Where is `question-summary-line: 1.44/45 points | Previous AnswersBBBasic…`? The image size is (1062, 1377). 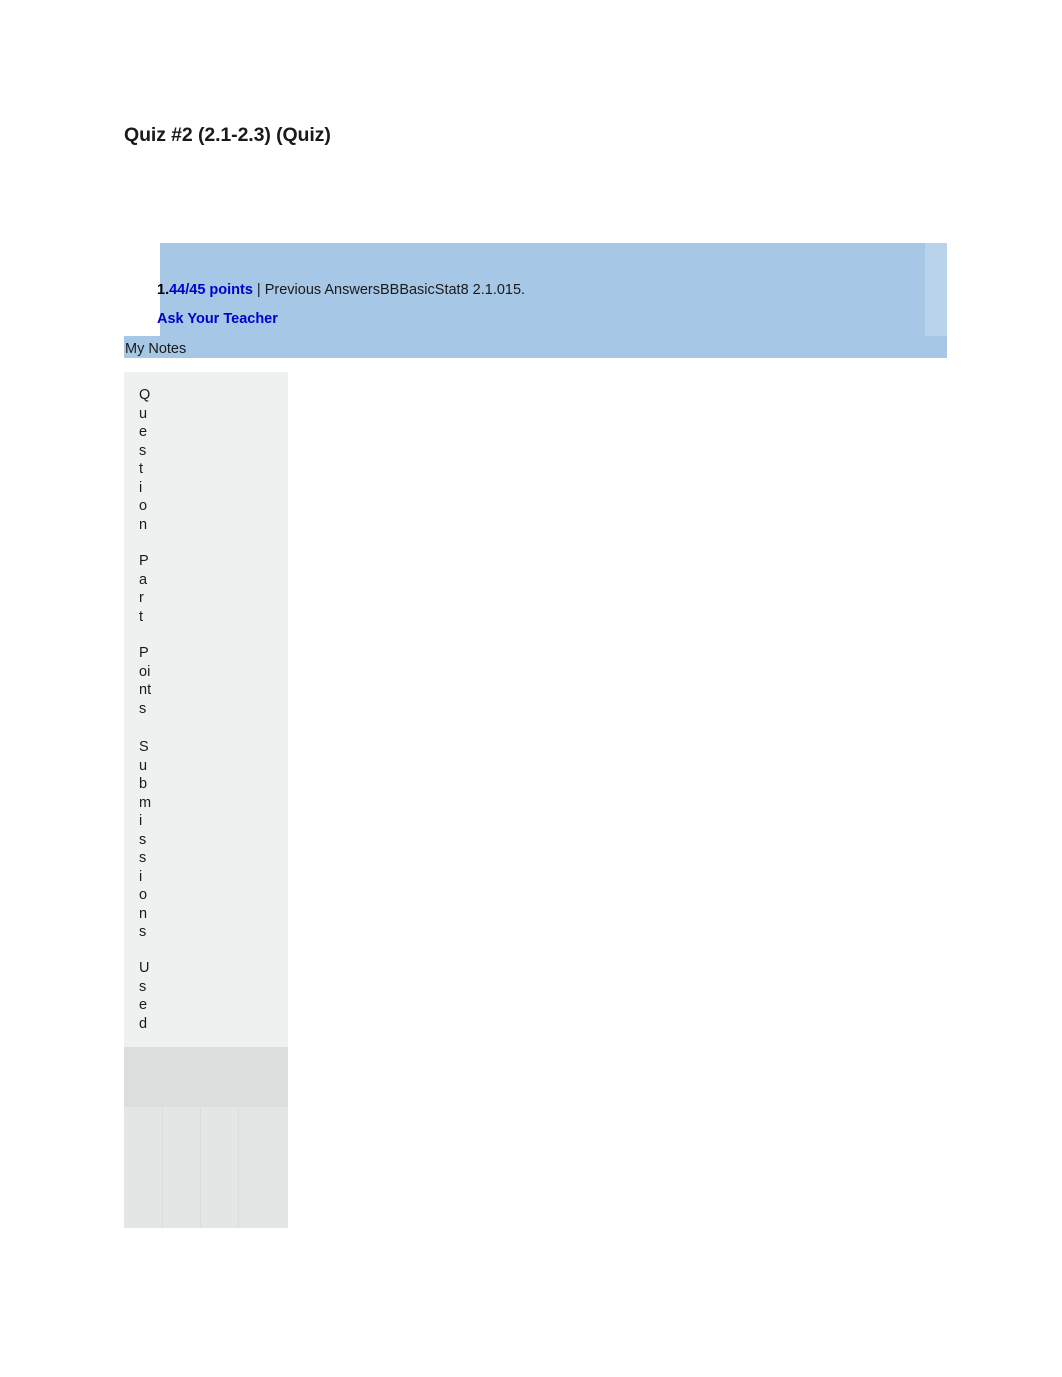 question-summary-line: 1.44/45 points | Previous AnswersBBBasic… is located at coordinates (341, 290).